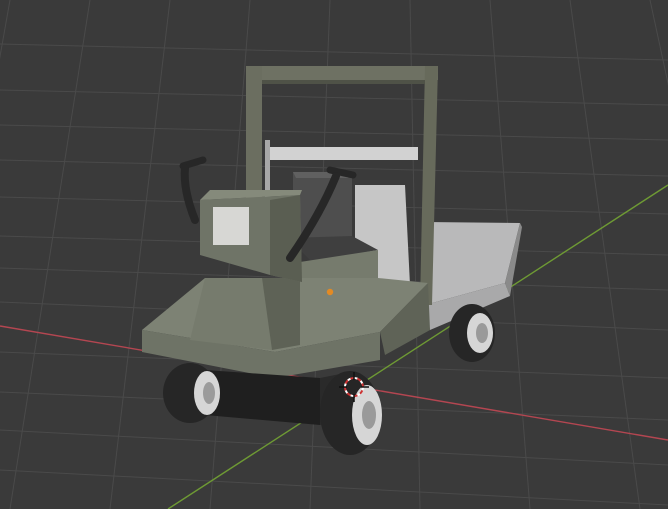  Describe the element at coordinates (341, 153) in the screenshot. I see `canopy-bar` at that location.